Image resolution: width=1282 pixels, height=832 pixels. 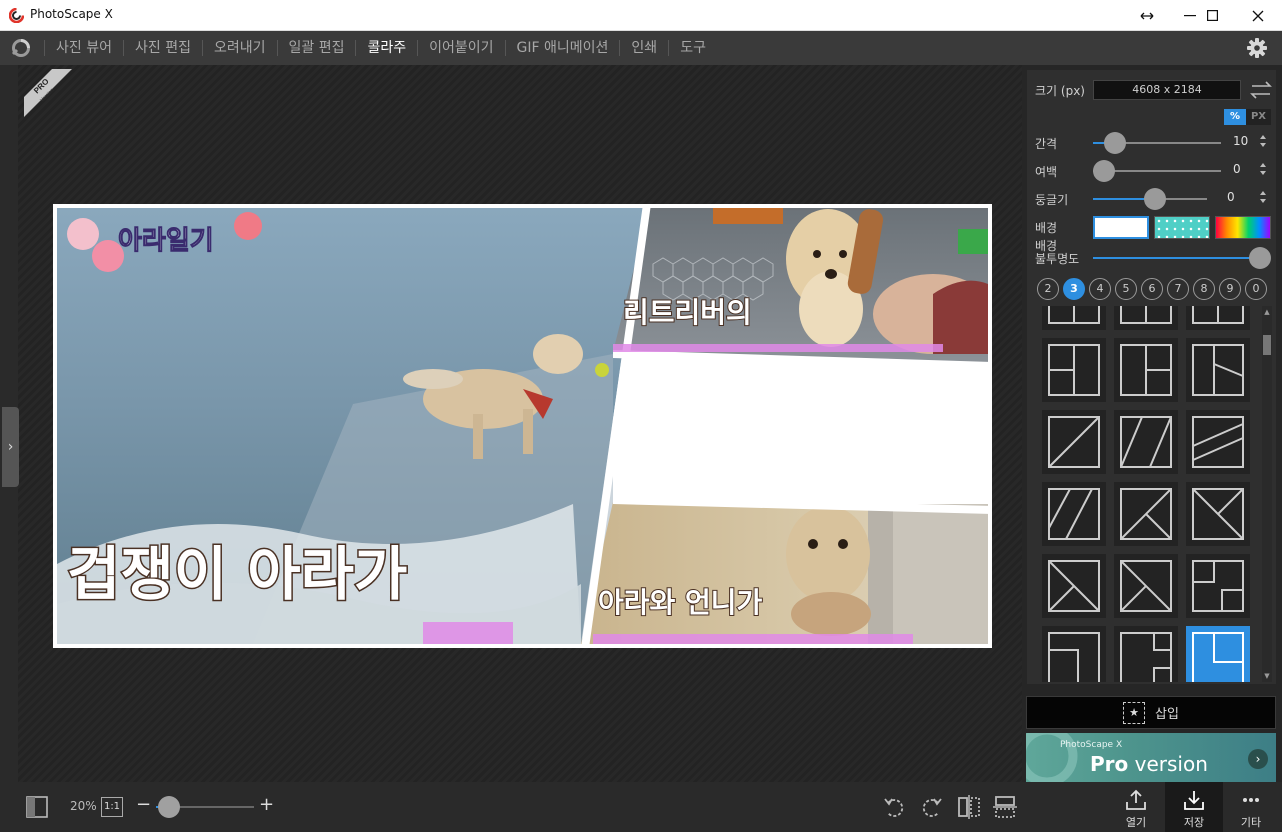 I want to click on gear-icon, so click(x=1257, y=48).